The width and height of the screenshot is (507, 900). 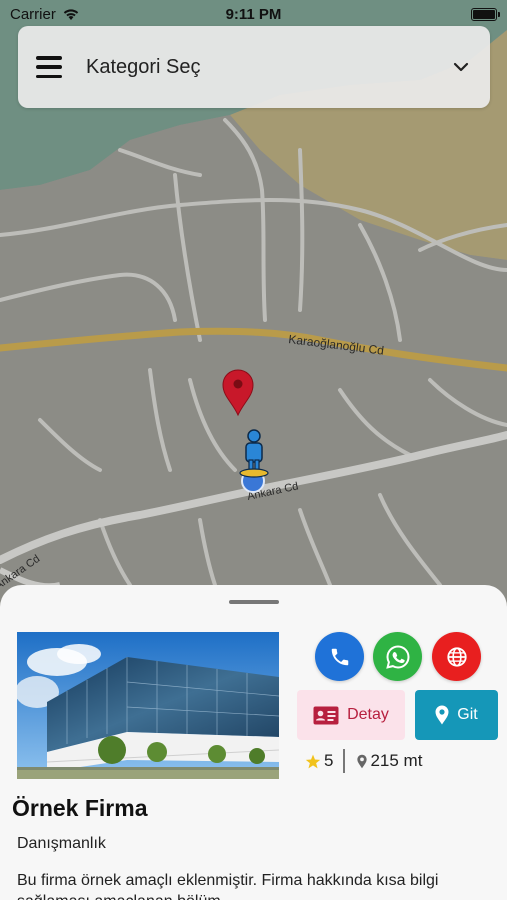 I want to click on call-button, so click(x=339, y=656).